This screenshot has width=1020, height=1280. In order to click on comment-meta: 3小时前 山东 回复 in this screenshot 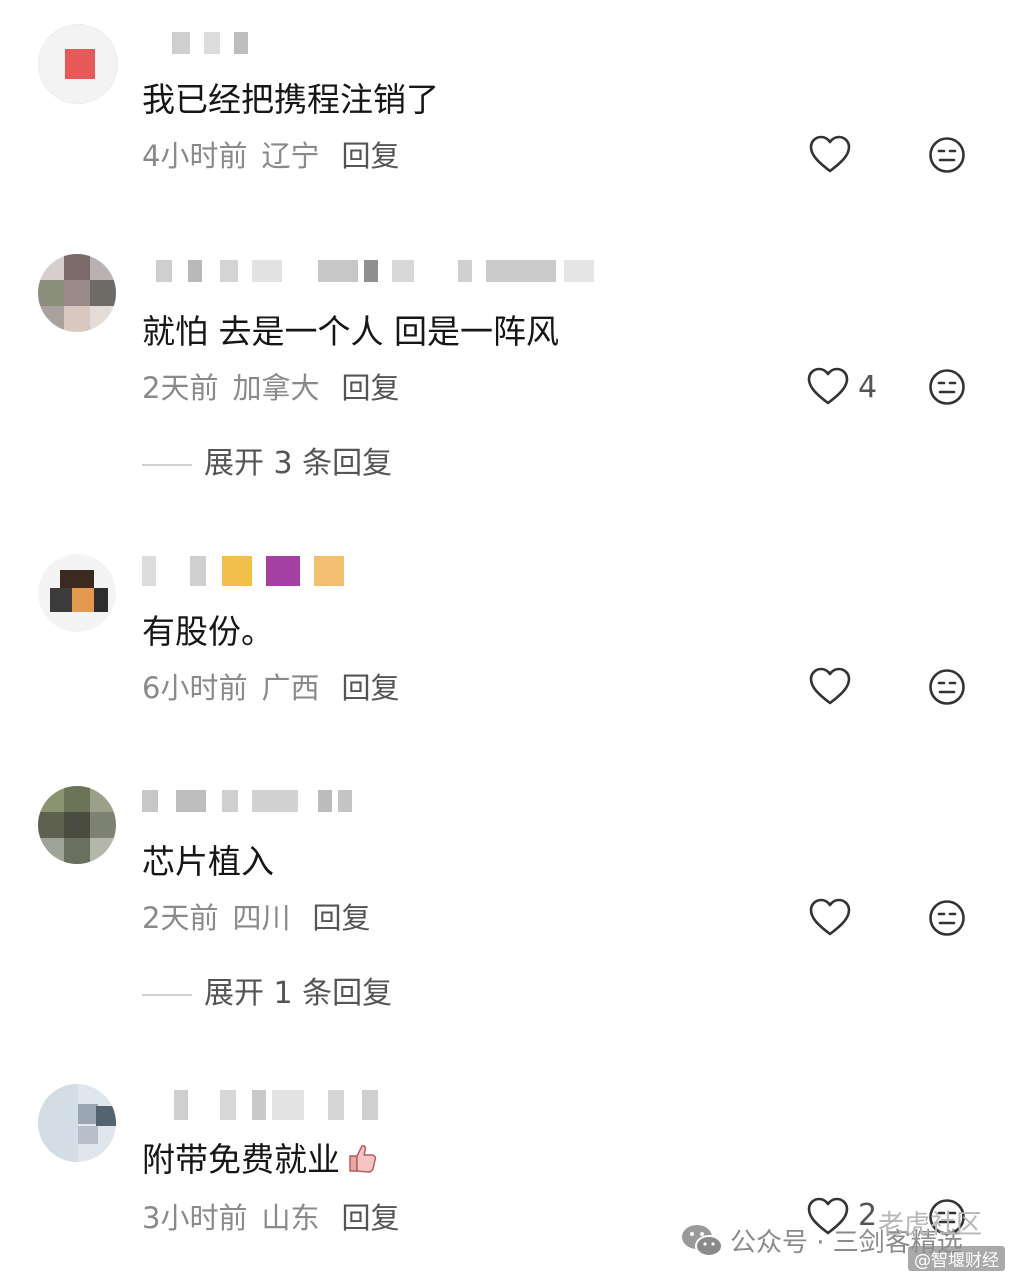, I will do `click(270, 1218)`.